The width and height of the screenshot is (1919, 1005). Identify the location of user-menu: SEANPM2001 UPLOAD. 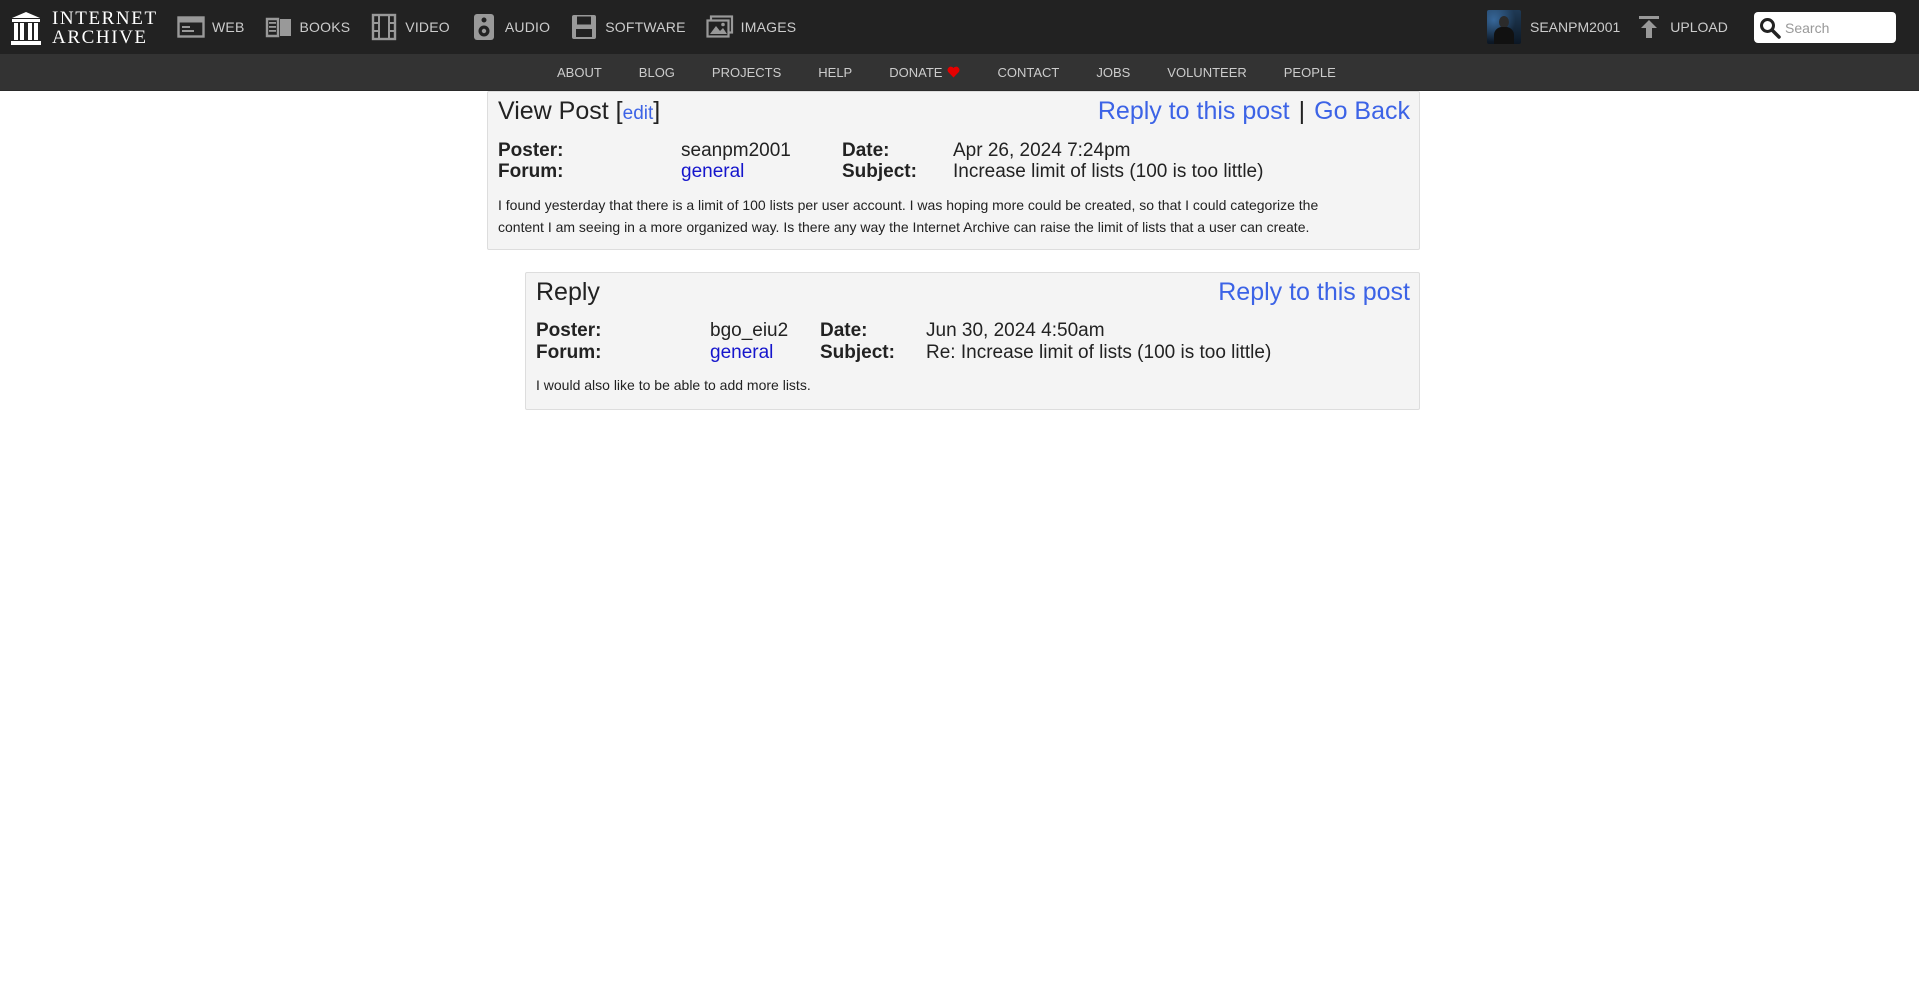
(1607, 27).